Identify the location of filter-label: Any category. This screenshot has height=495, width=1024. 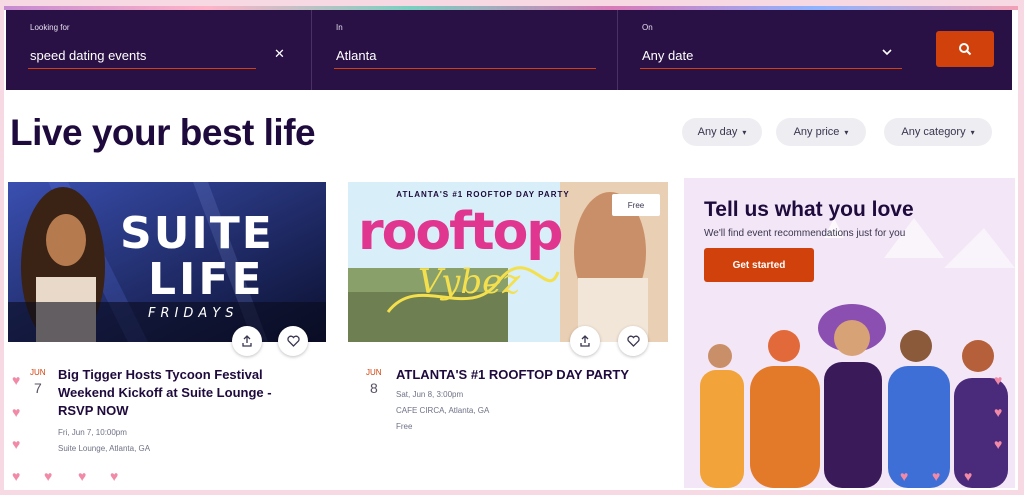
(933, 132).